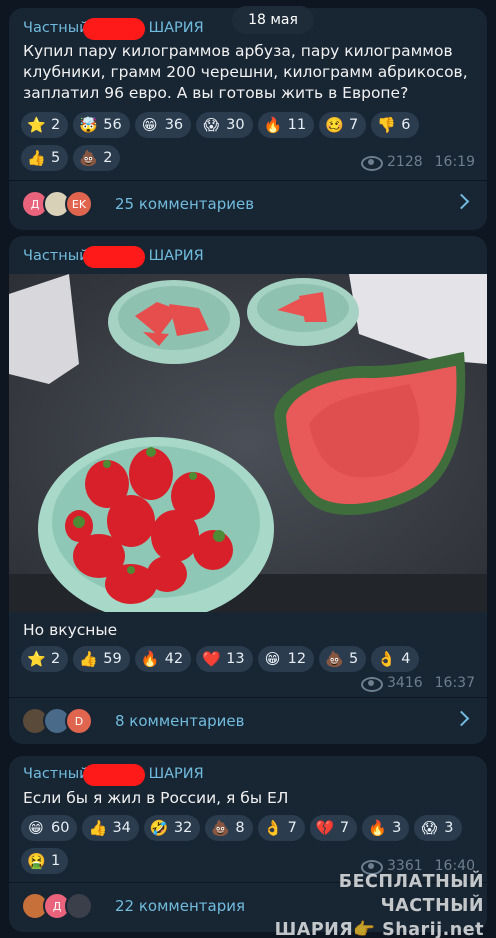  I want to click on reaction-pill: 😁 36, so click(163, 125).